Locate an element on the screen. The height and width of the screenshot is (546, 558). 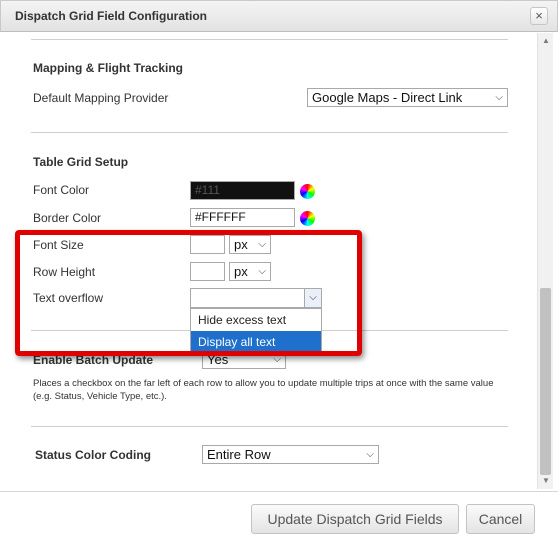
status-color-coding-value: Entire Row is located at coordinates (239, 454).